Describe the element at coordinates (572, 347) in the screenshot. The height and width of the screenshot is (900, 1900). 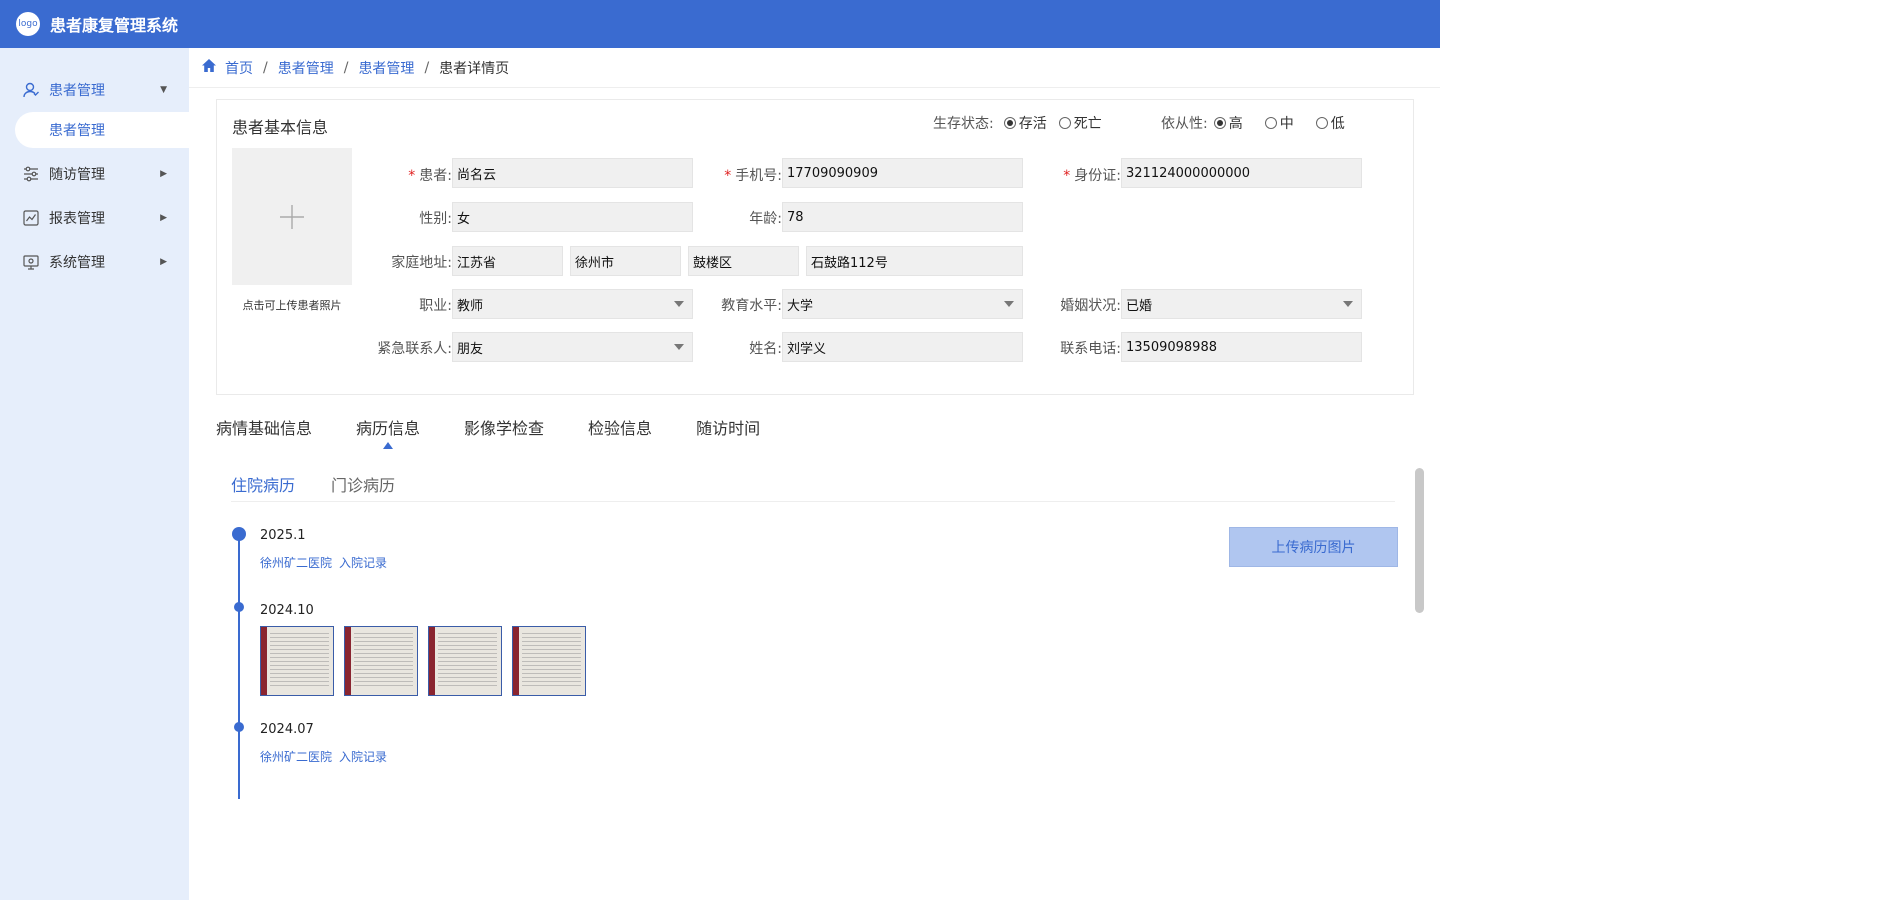
I see `emergency-contact-select: 朋友` at that location.